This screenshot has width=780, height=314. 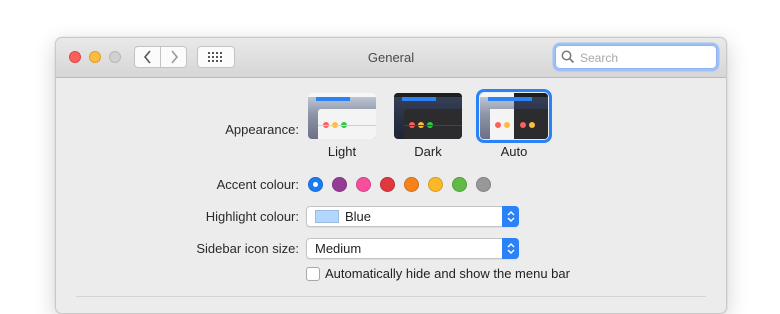 What do you see at coordinates (412, 248) in the screenshot?
I see `sidebar-icon-size-popup: Medium` at bounding box center [412, 248].